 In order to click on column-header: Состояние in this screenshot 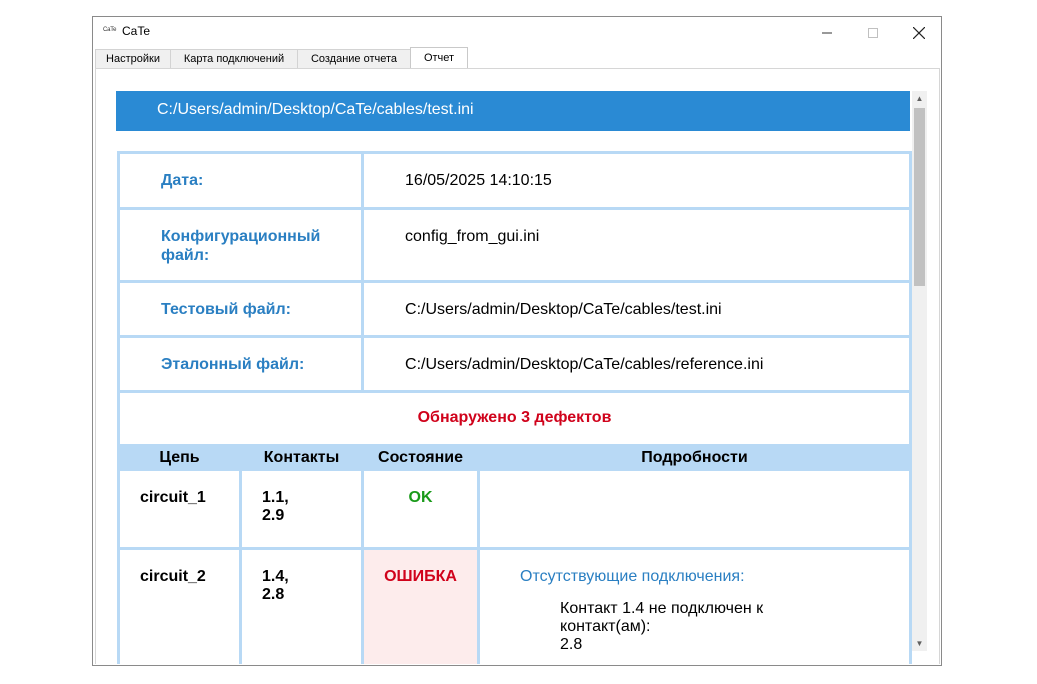, I will do `click(421, 457)`.